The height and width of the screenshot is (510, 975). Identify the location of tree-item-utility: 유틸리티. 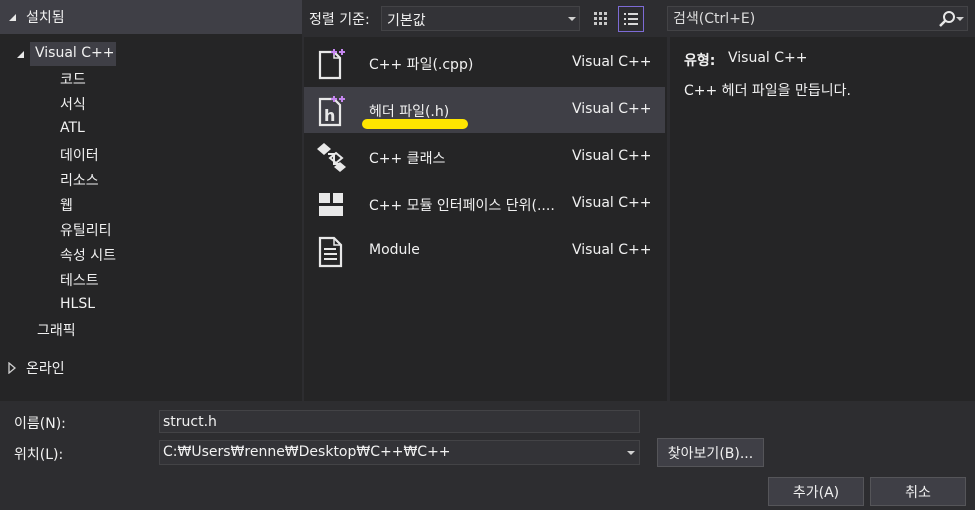
(86, 230).